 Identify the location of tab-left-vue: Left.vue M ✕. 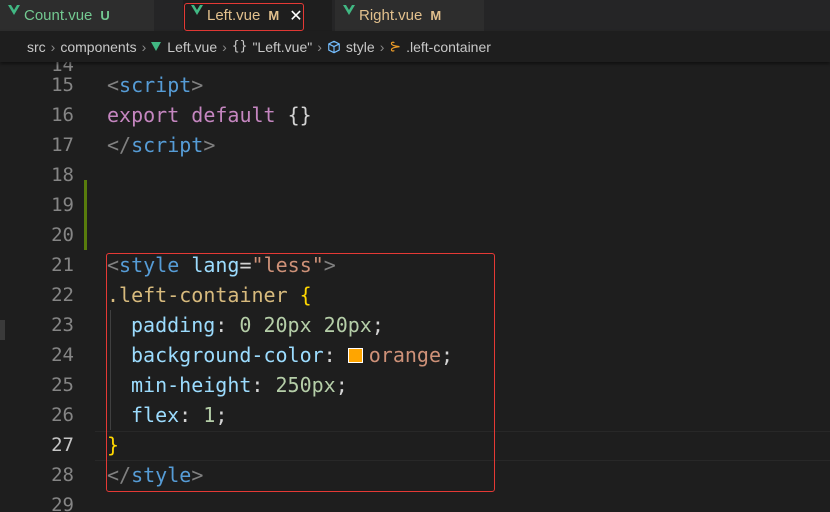
(258, 15).